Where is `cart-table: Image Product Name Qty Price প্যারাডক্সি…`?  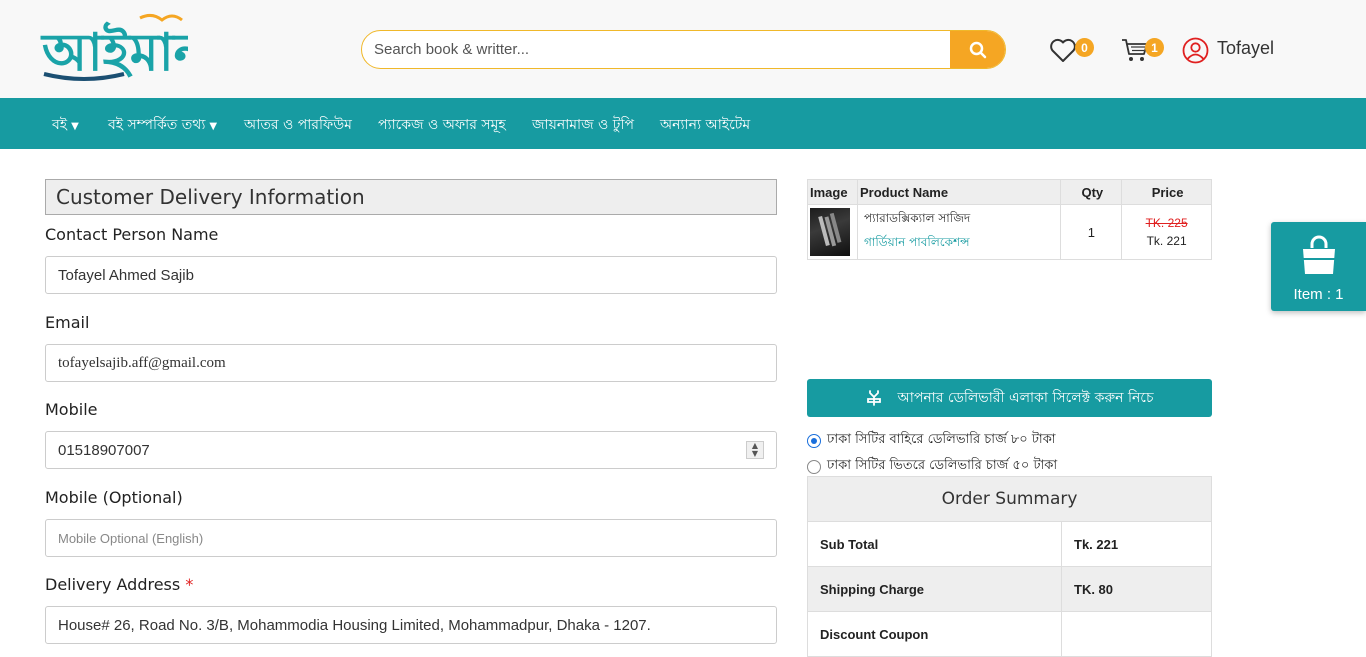
cart-table: Image Product Name Qty Price প্যারাডক্সি… is located at coordinates (1009, 219).